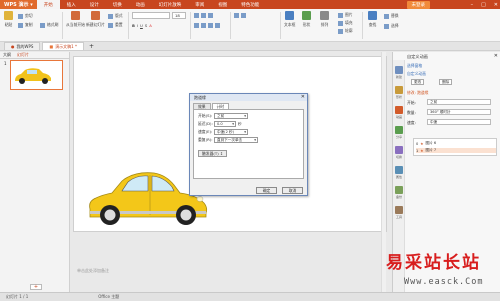 Image resolution: width=500 pixels, height=301 pixels. Describe the element at coordinates (22, 46) in the screenshot. I see `doc-tab-my-wps: ● 我的WPS` at that location.